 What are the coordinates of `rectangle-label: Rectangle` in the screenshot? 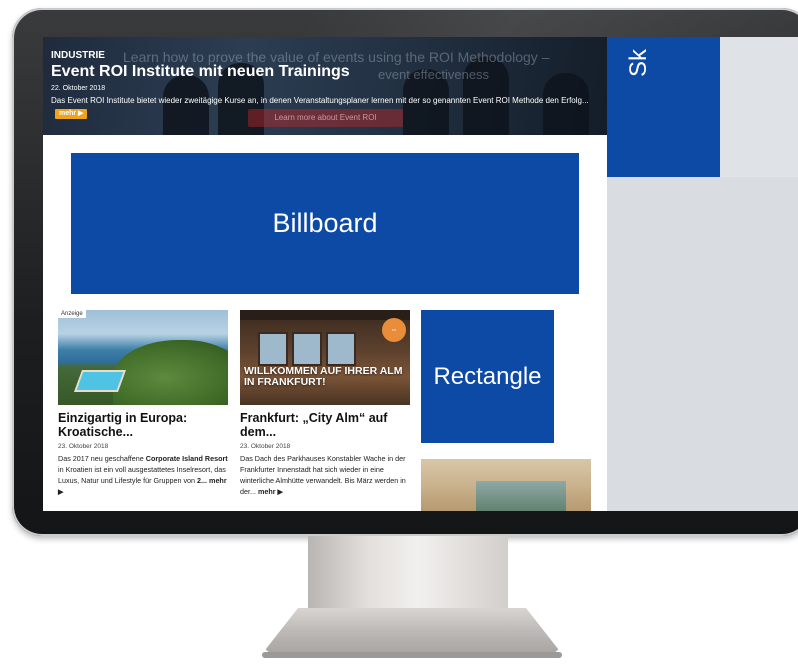 It's located at (487, 376).